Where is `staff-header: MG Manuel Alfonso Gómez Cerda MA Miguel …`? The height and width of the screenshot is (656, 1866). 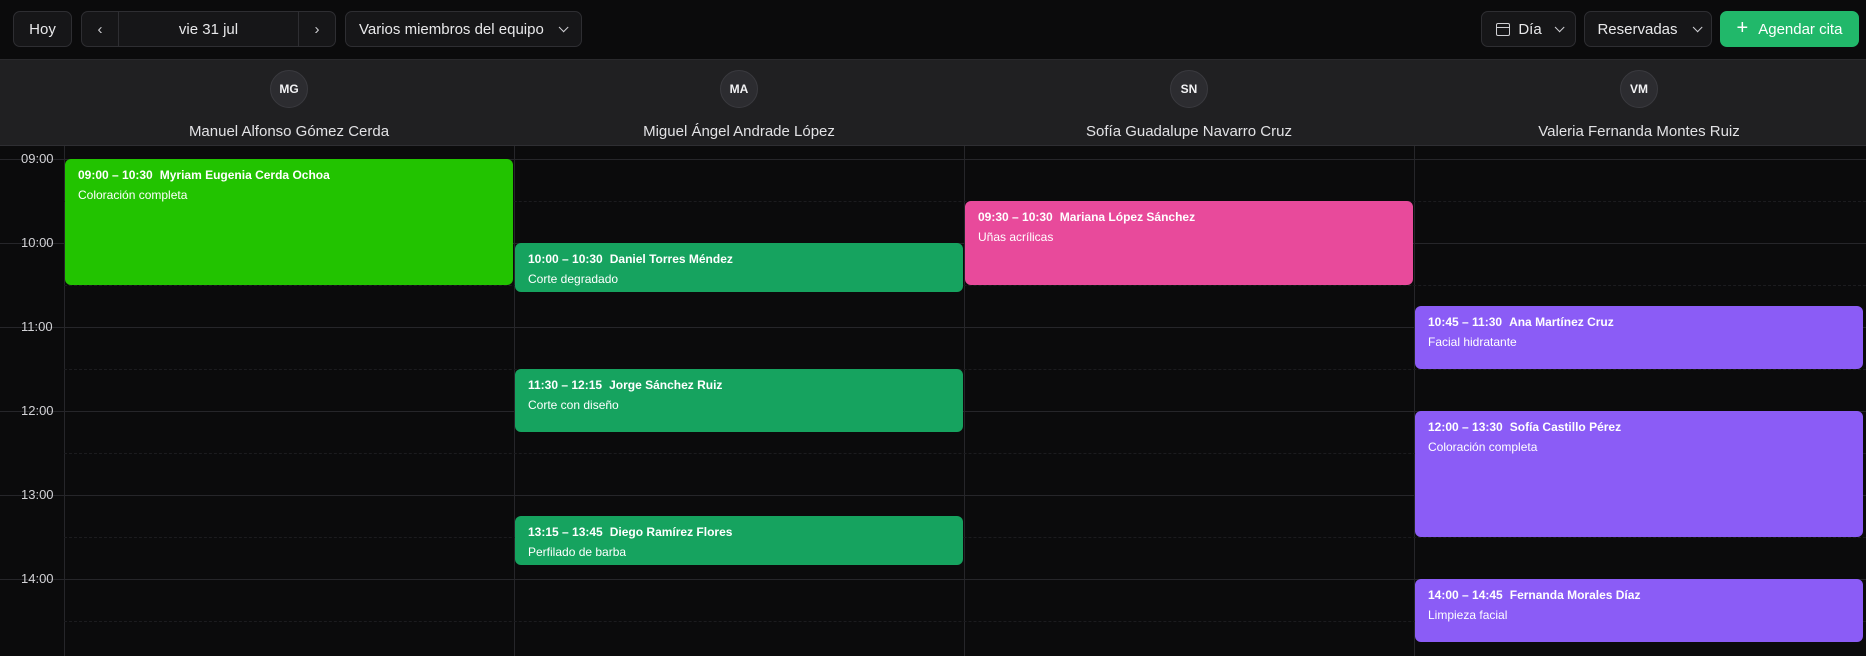 staff-header: MG Manuel Alfonso Gómez Cerda MA Miguel … is located at coordinates (933, 102).